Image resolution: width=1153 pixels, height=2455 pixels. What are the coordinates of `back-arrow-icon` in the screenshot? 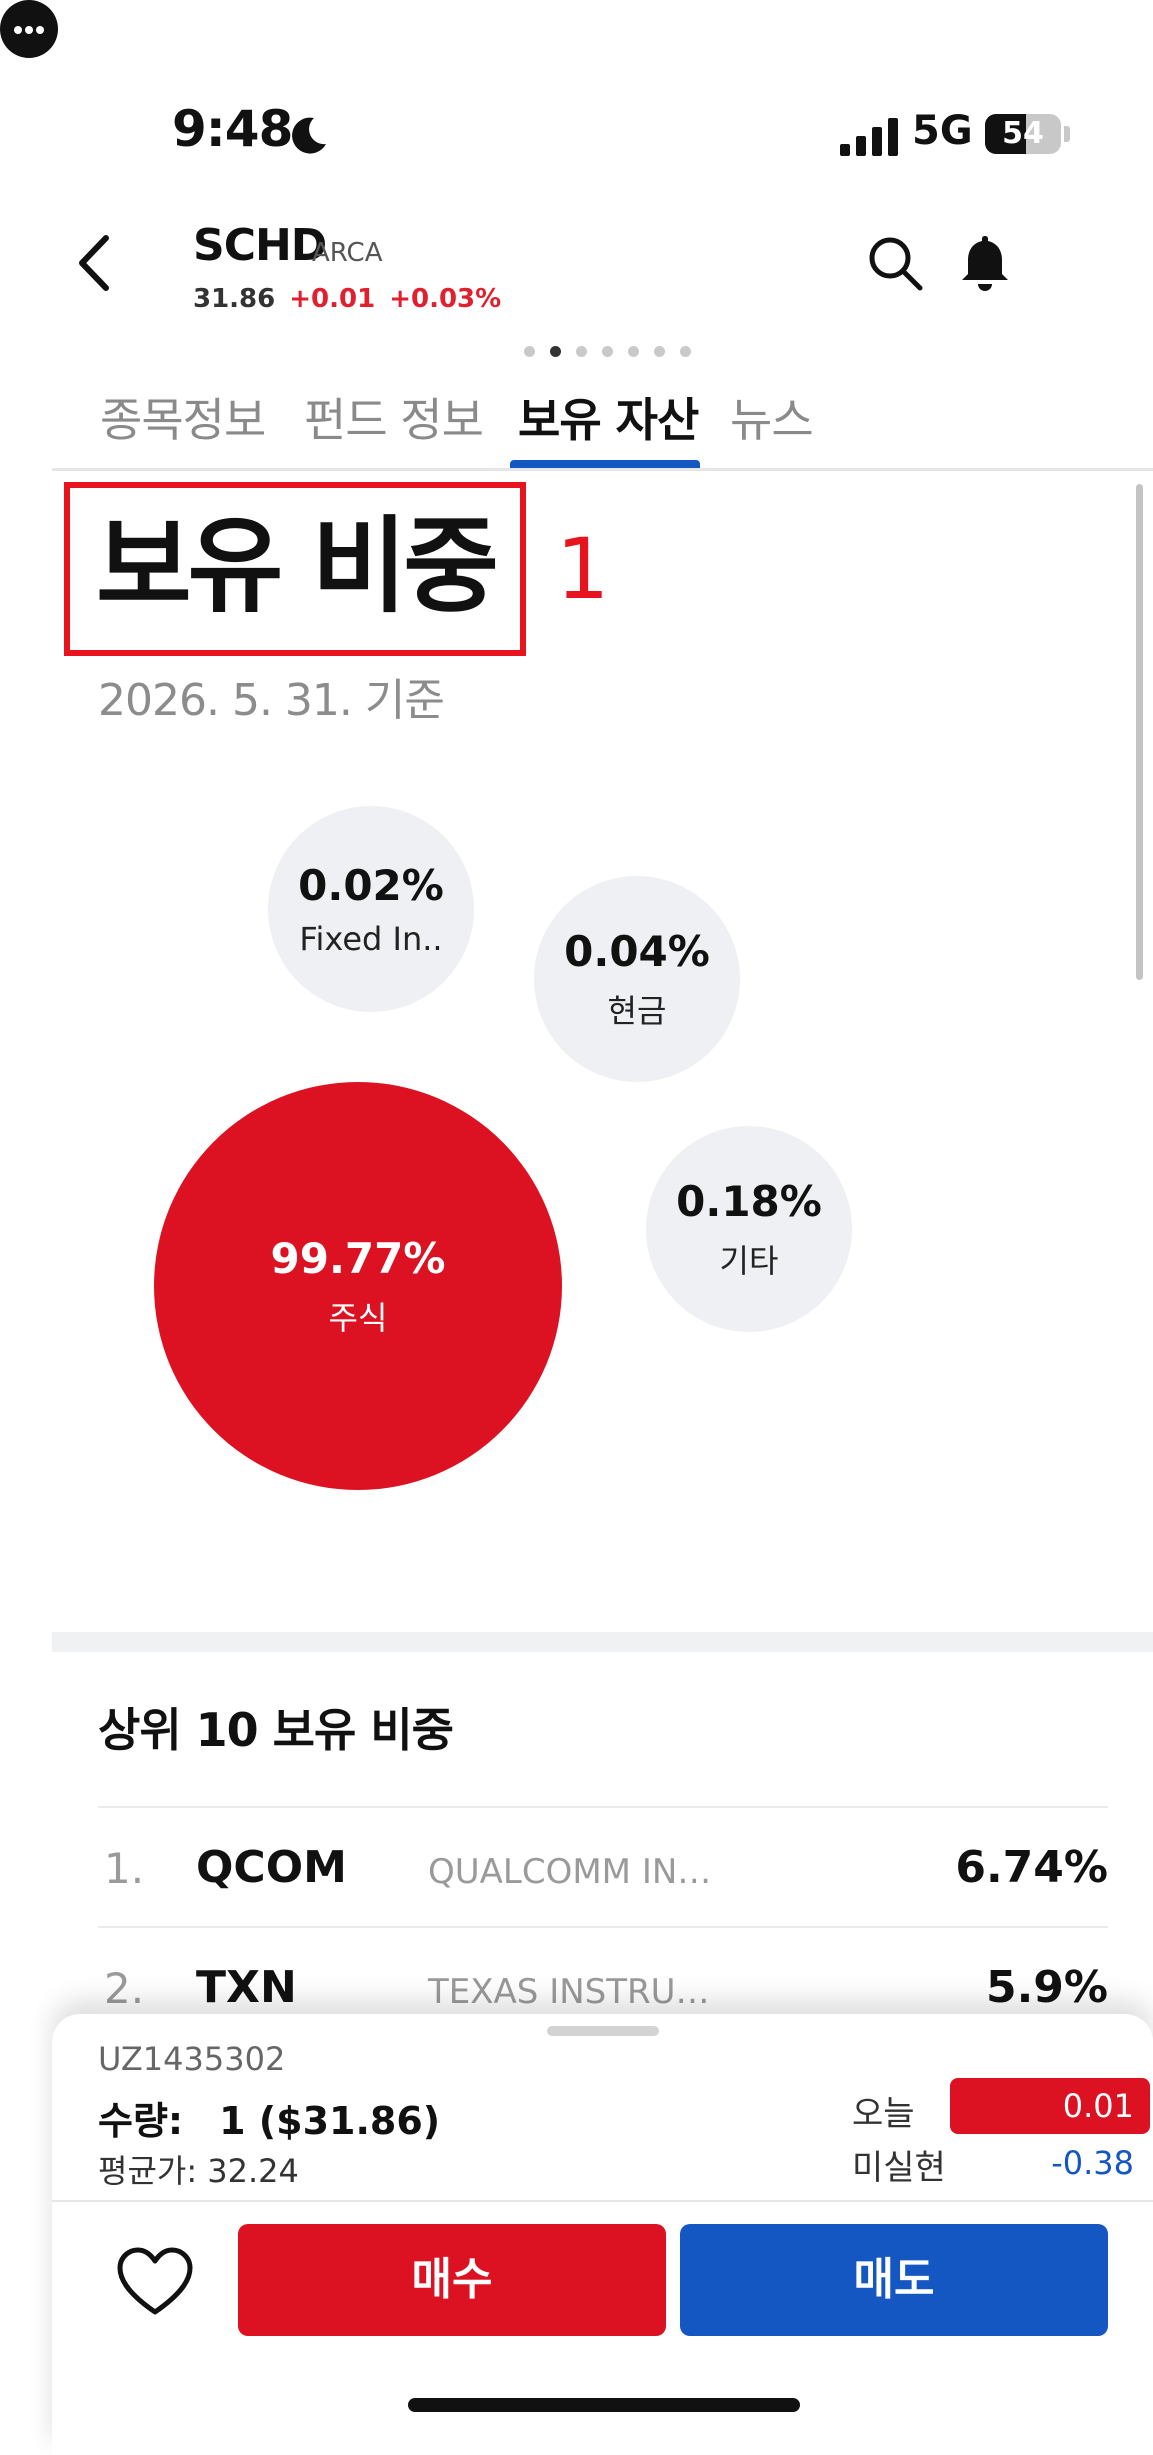 It's located at (97, 263).